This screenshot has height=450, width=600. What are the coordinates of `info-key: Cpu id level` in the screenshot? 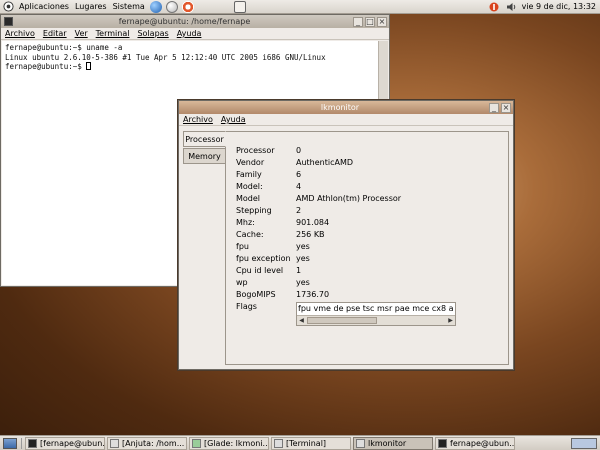 It's located at (260, 270).